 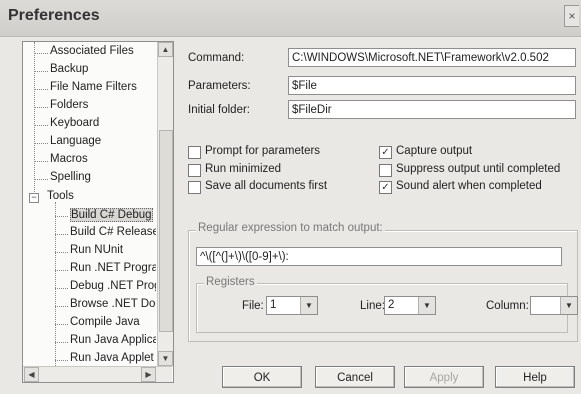 I want to click on scroll-down-arrow-icon: ▼, so click(x=165, y=358).